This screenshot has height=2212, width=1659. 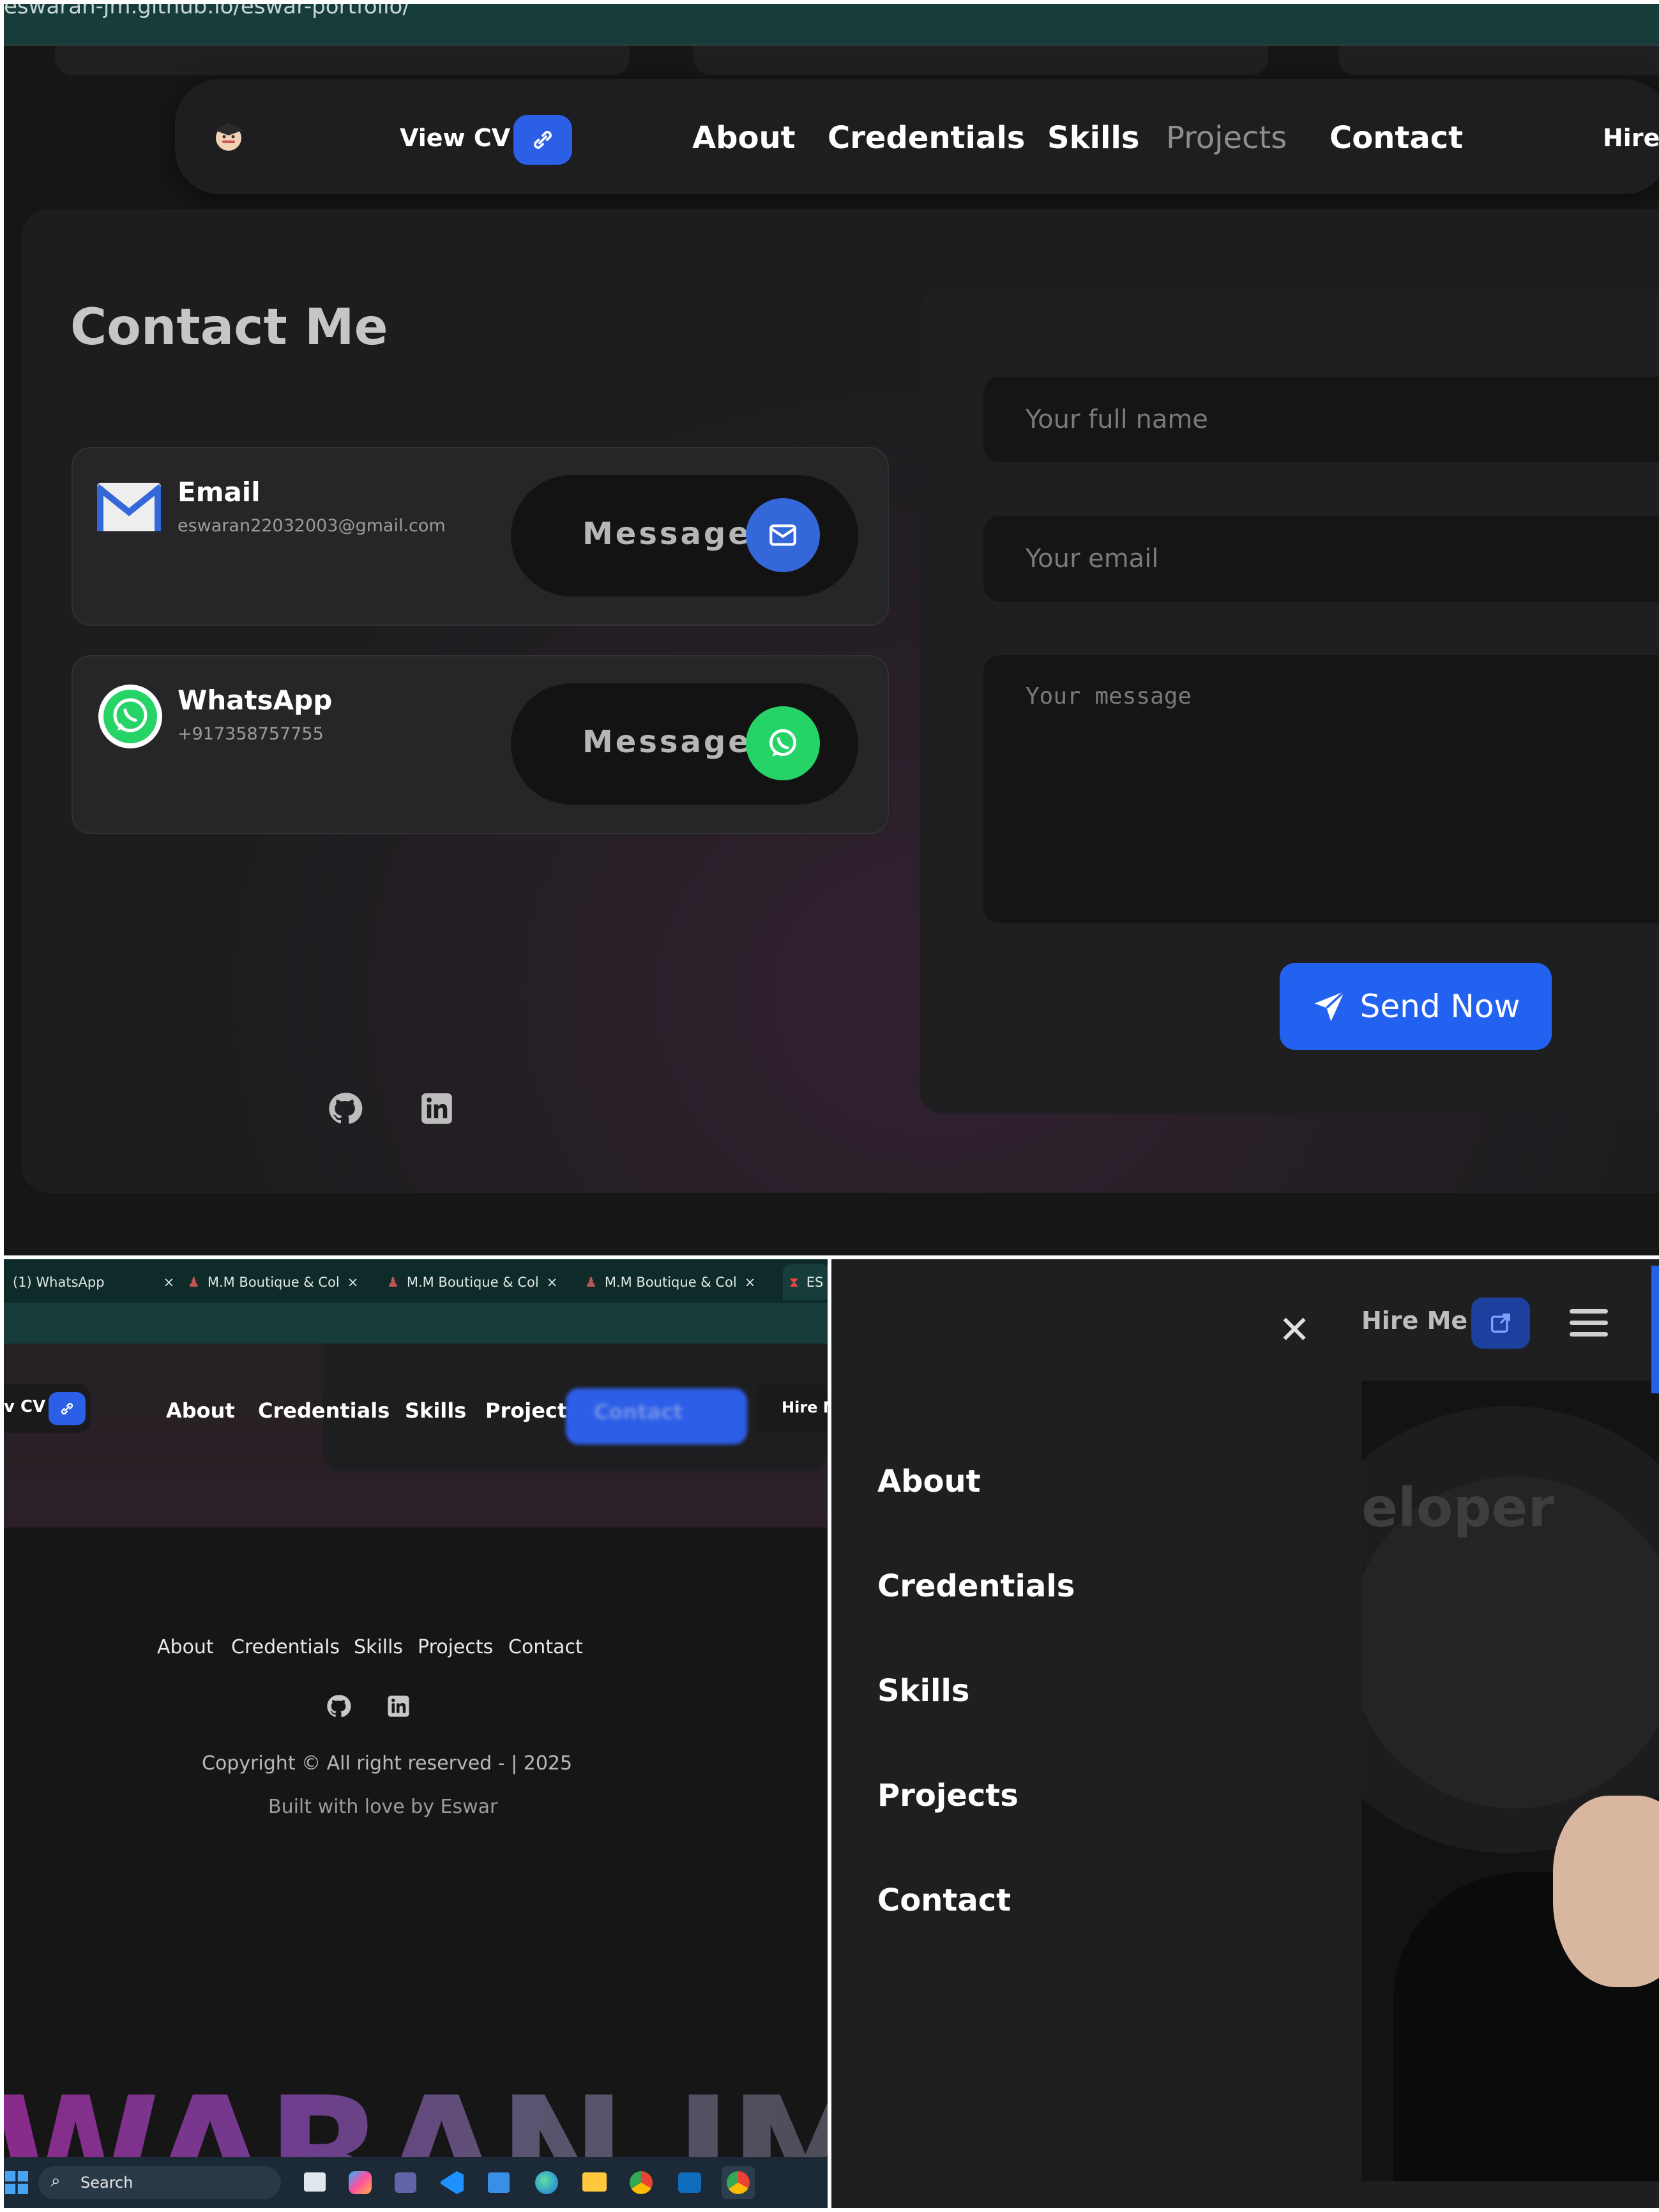 I want to click on active-app-tile, so click(x=739, y=2183).